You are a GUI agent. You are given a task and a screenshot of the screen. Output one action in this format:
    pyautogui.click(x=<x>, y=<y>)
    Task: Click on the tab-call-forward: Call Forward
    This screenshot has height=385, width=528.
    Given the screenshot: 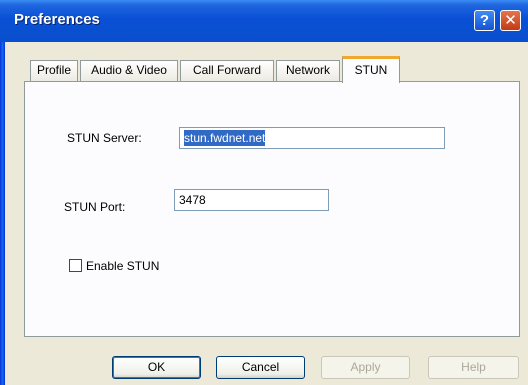 What is the action you would take?
    pyautogui.click(x=227, y=70)
    